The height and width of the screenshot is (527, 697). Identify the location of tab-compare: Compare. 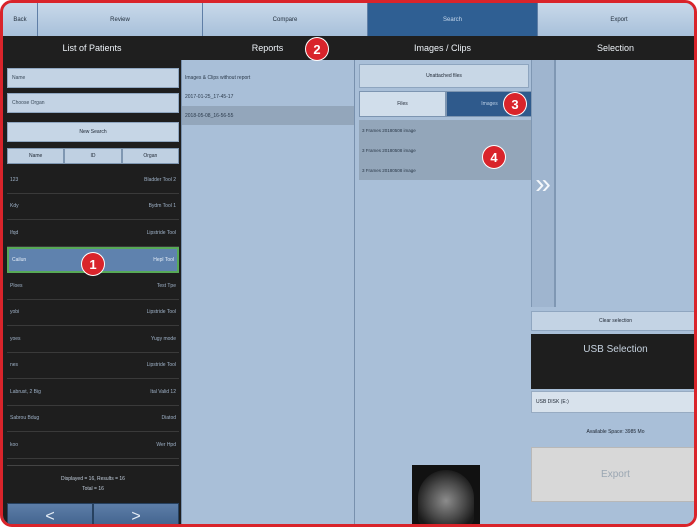
(285, 19).